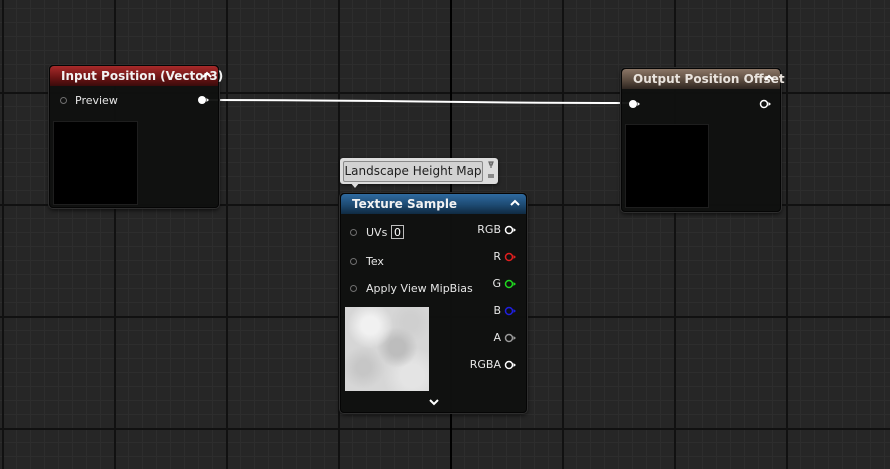 This screenshot has height=469, width=890. I want to click on node-comment-bubble: Landscape Height Map, so click(419, 173).